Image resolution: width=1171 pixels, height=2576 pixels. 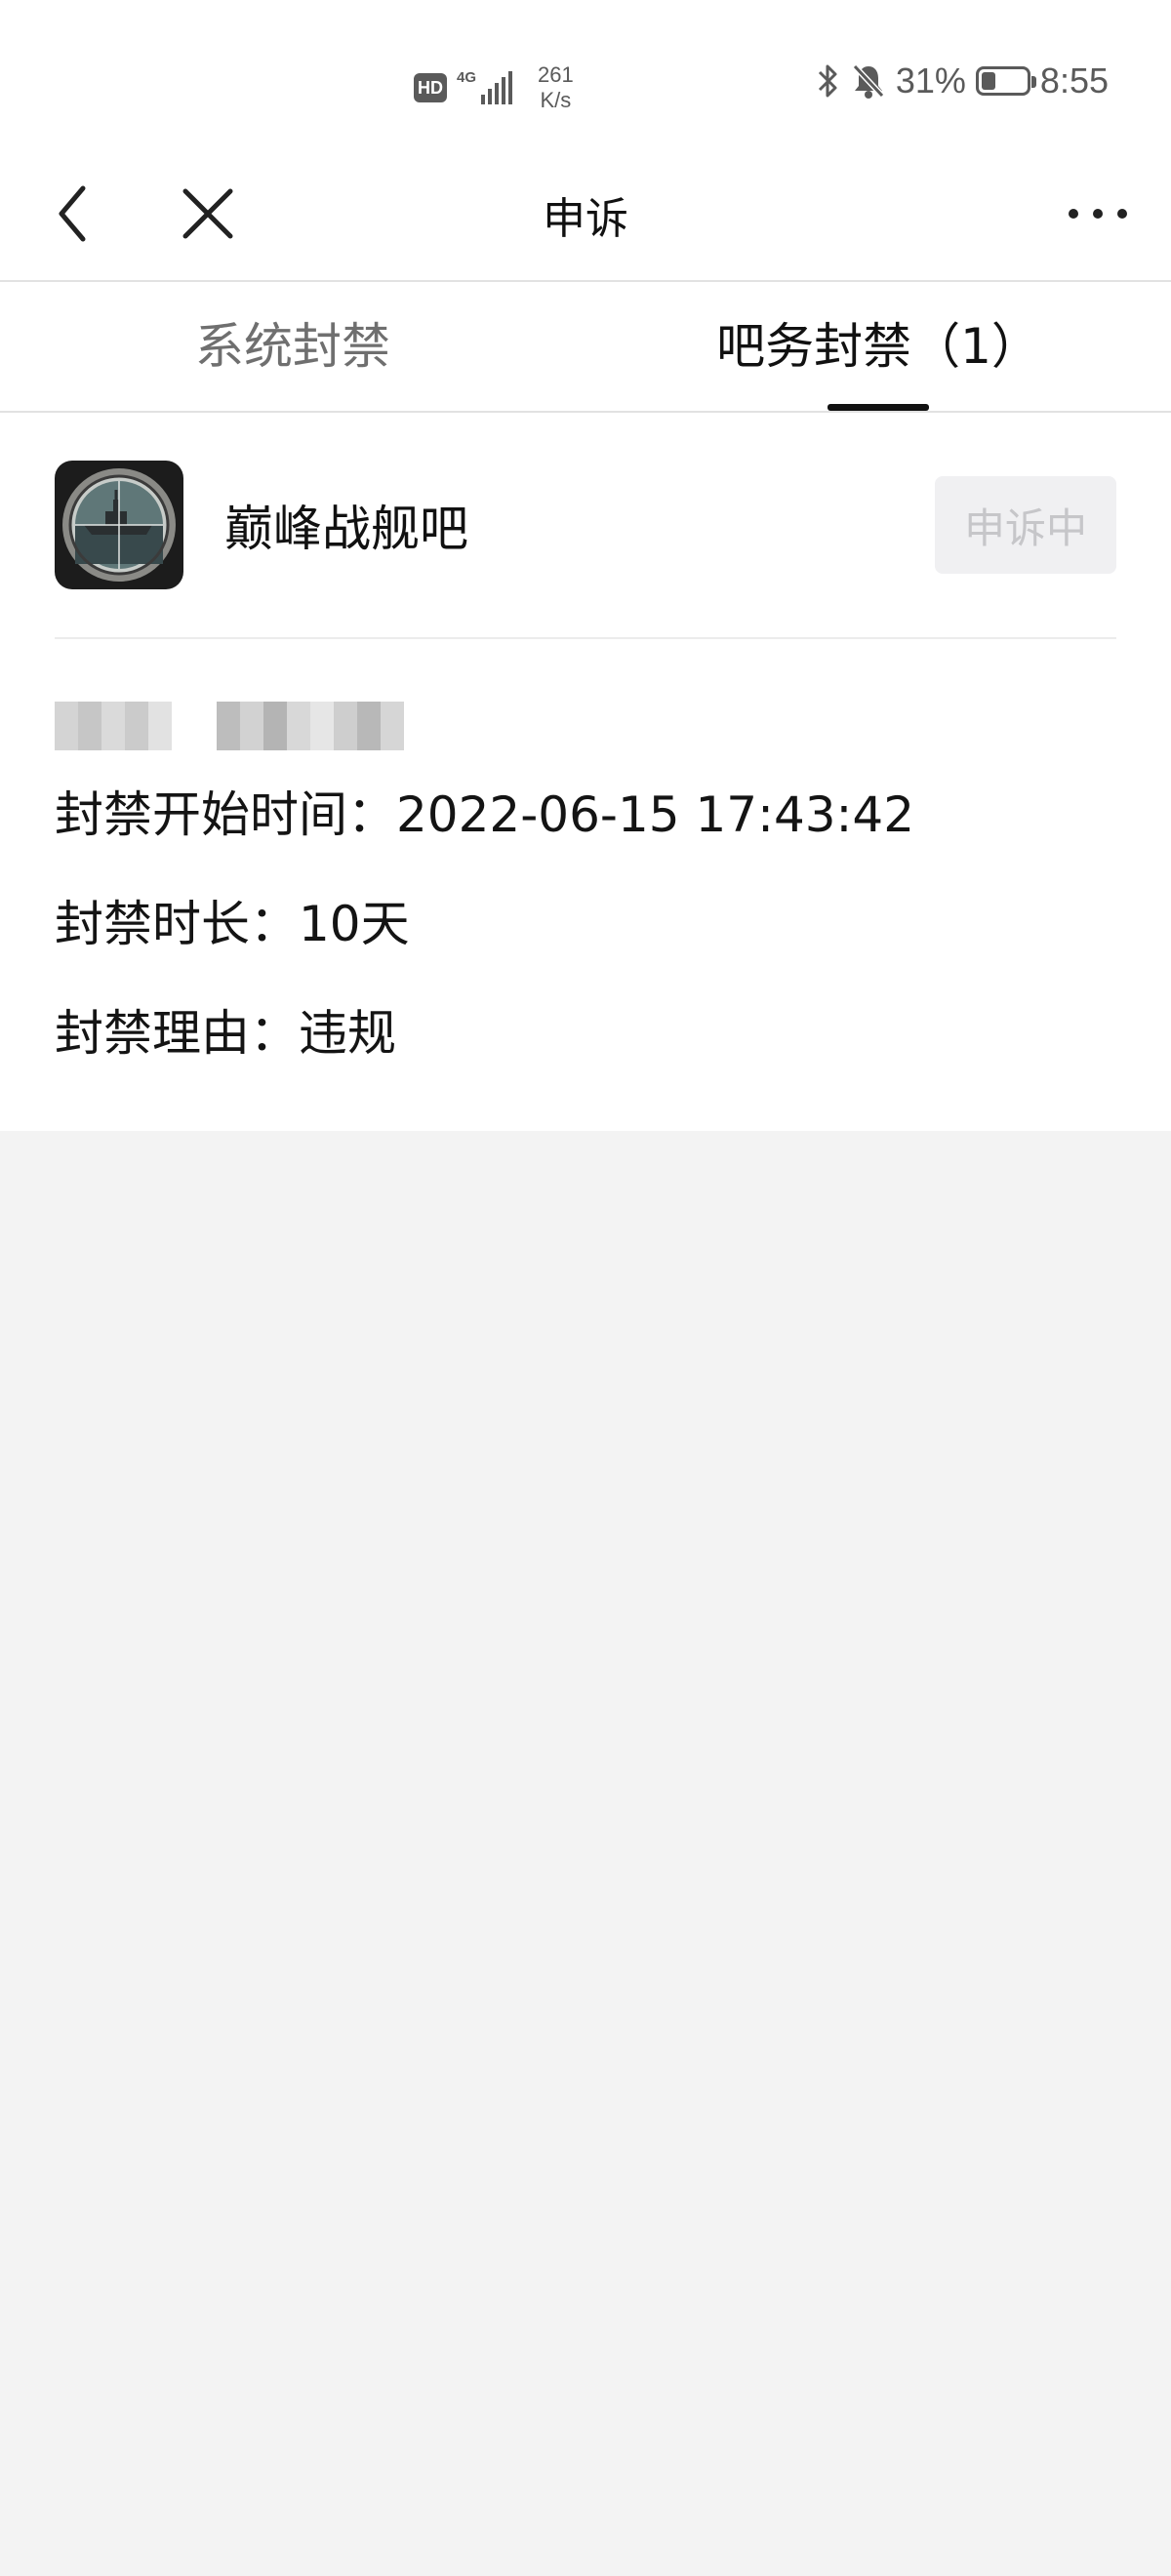 I want to click on battery-icon, so click(x=1005, y=81).